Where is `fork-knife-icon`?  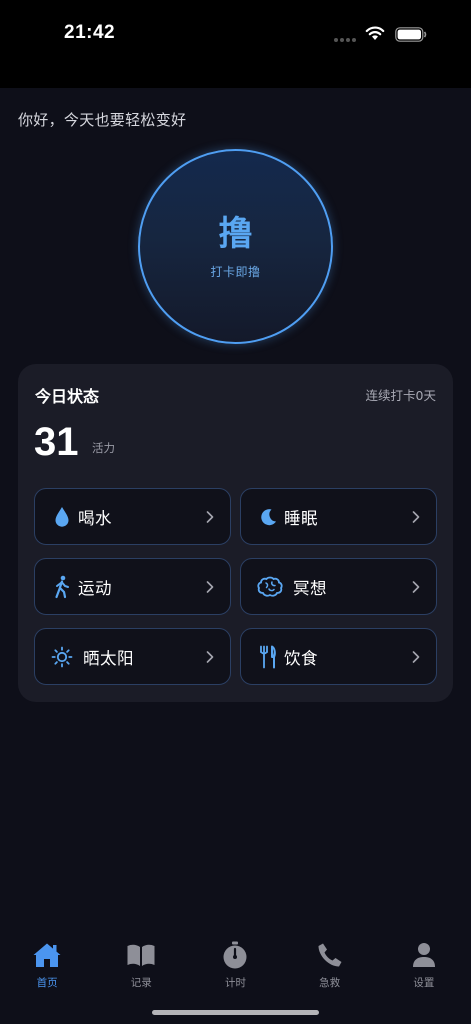
fork-knife-icon is located at coordinates (268, 657).